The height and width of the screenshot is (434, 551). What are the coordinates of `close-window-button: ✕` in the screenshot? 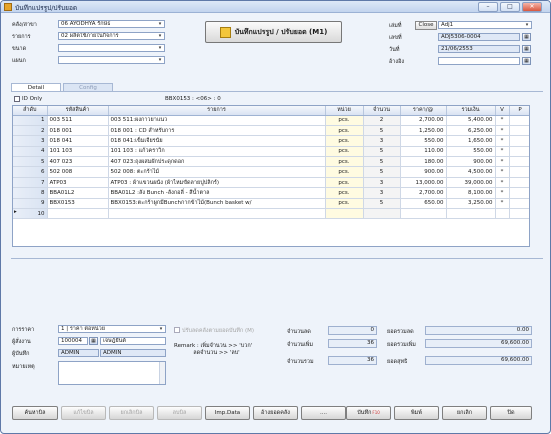 It's located at (532, 7).